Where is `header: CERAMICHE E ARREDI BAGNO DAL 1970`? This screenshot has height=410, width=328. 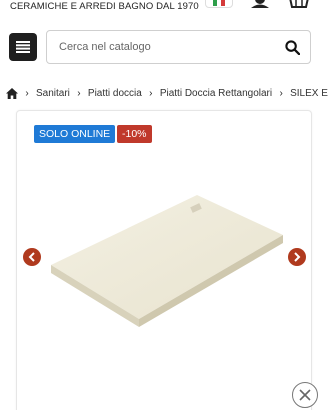 header: CERAMICHE E ARREDI BAGNO DAL 1970 is located at coordinates (164, 9).